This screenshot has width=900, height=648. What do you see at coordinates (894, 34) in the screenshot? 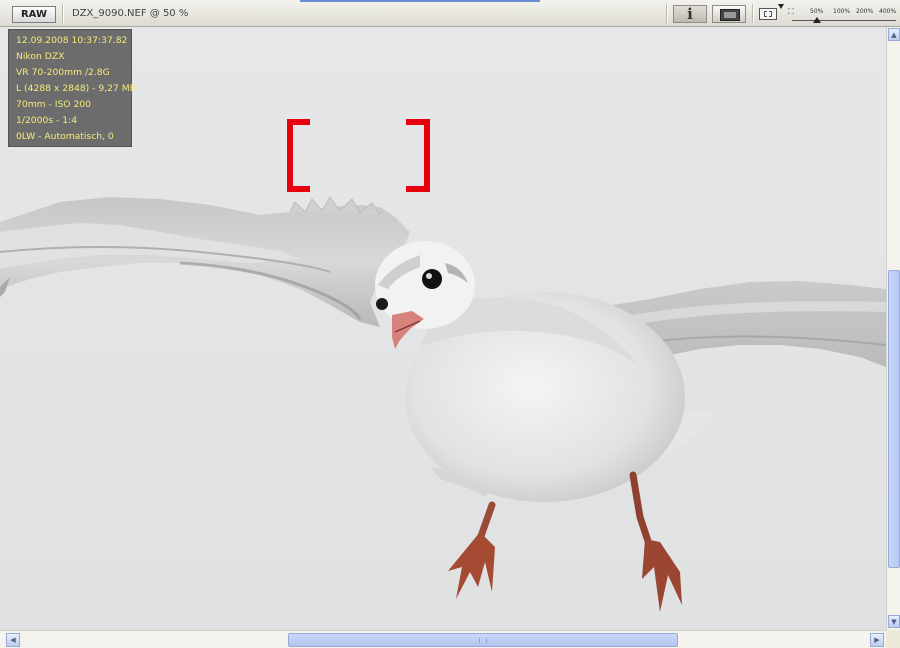
I see `scroll-up-button: ▲` at bounding box center [894, 34].